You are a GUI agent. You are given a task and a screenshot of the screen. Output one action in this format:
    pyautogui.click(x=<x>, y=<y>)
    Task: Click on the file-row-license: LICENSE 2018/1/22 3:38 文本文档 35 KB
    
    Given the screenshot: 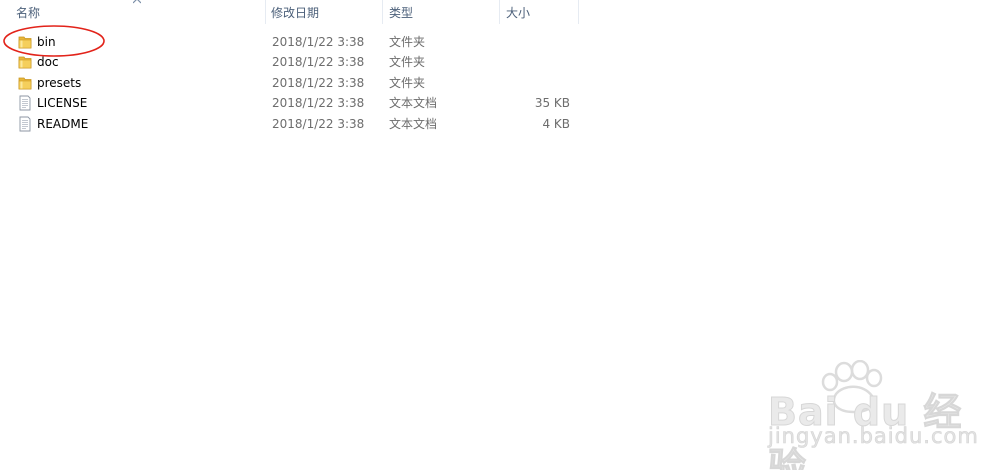 What is the action you would take?
    pyautogui.click(x=290, y=103)
    